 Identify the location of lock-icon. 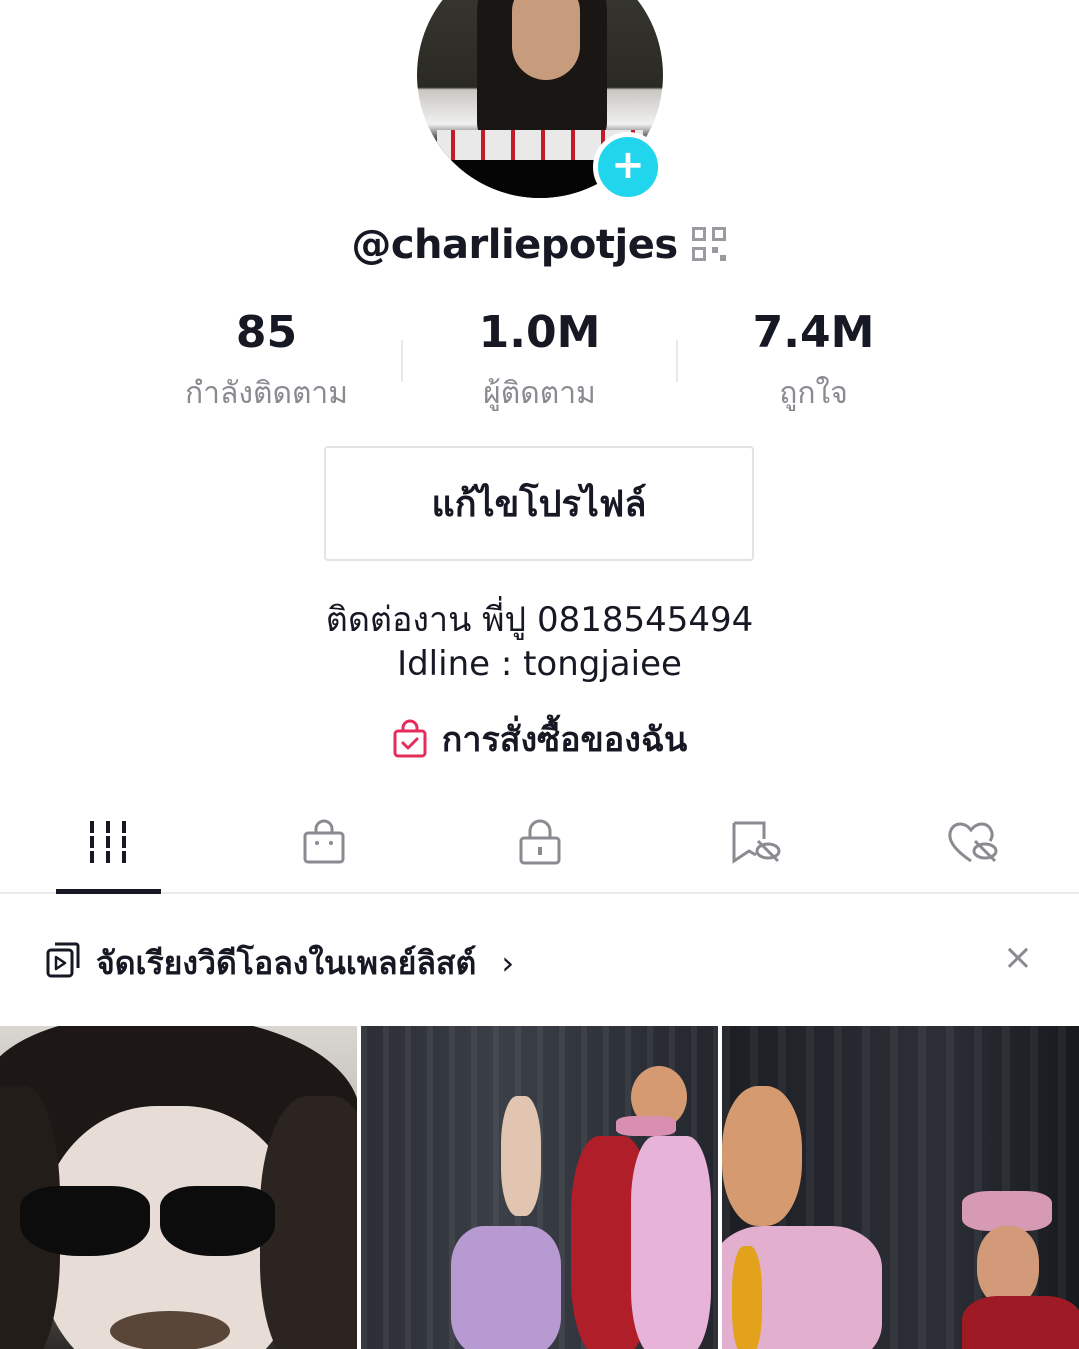
(540, 842).